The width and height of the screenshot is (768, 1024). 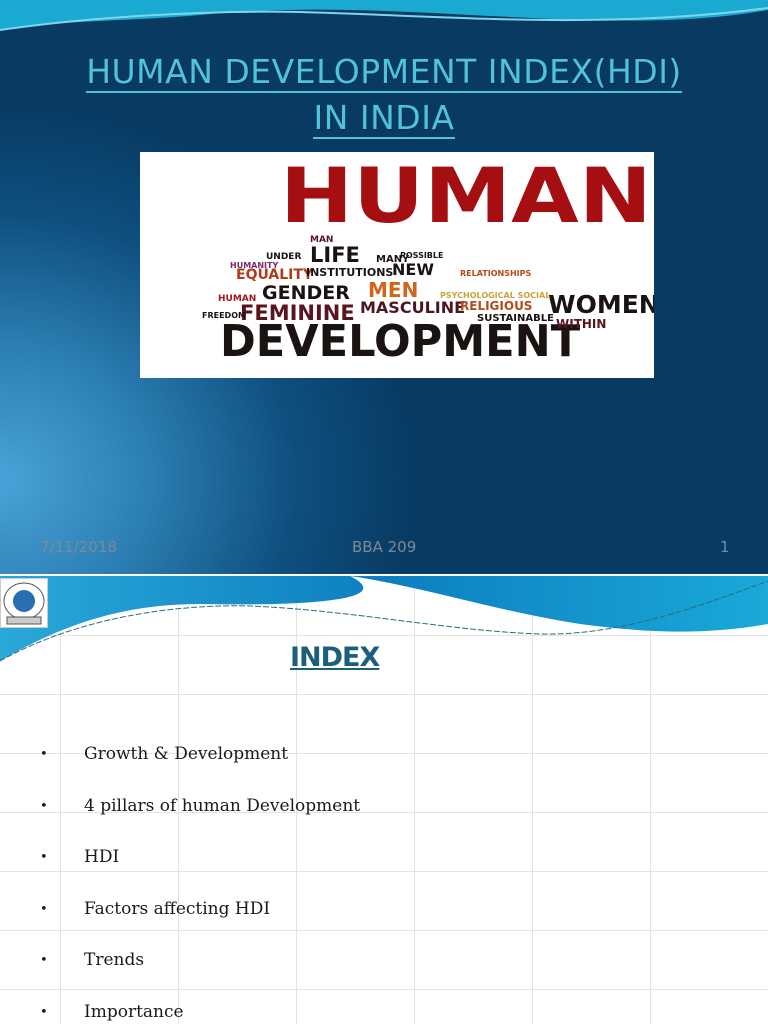 I want to click on list-item: • Factors affecting HDI, so click(x=155, y=908).